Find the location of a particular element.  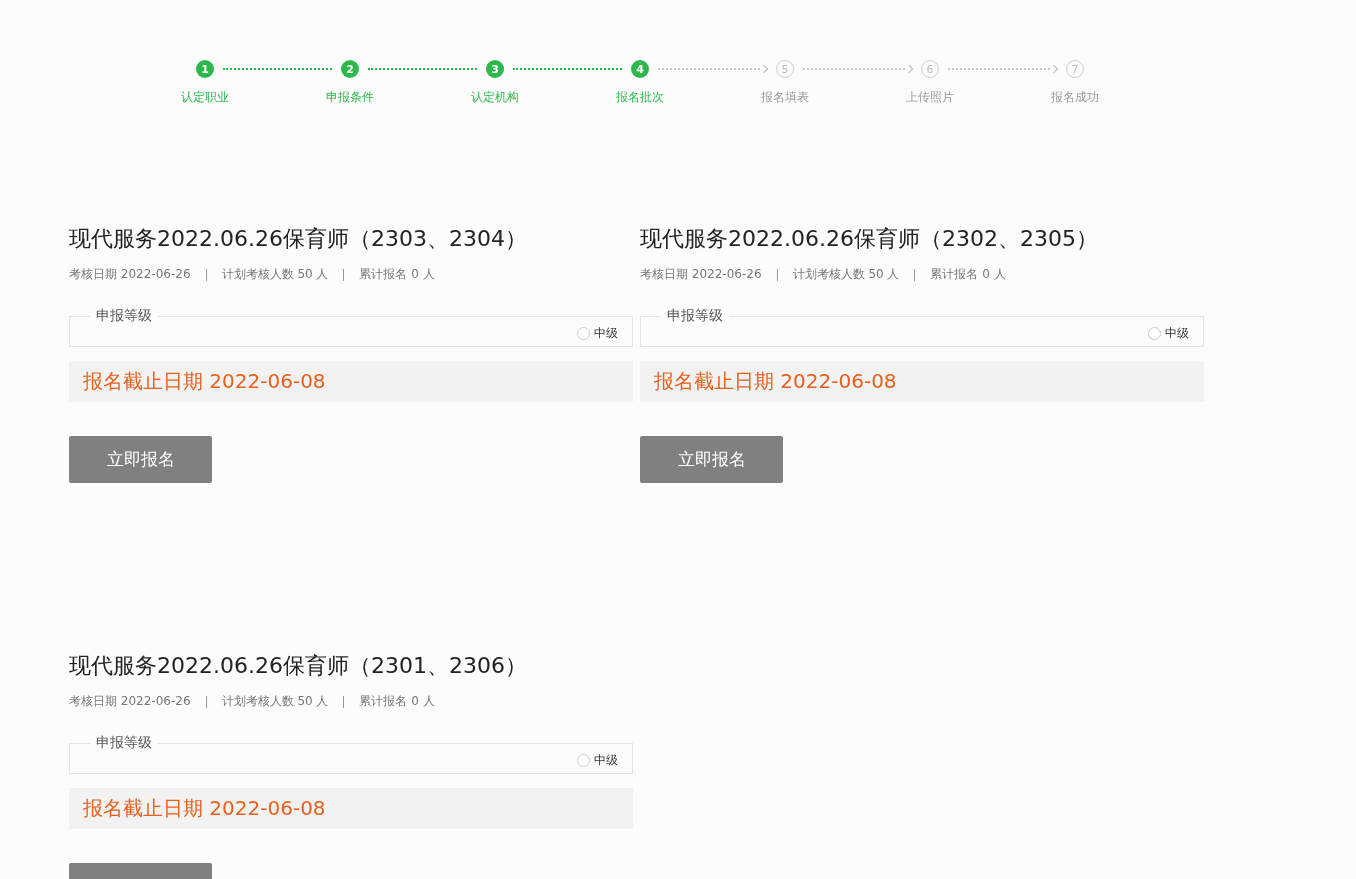

step-label: 报名成功 is located at coordinates (1075, 97).